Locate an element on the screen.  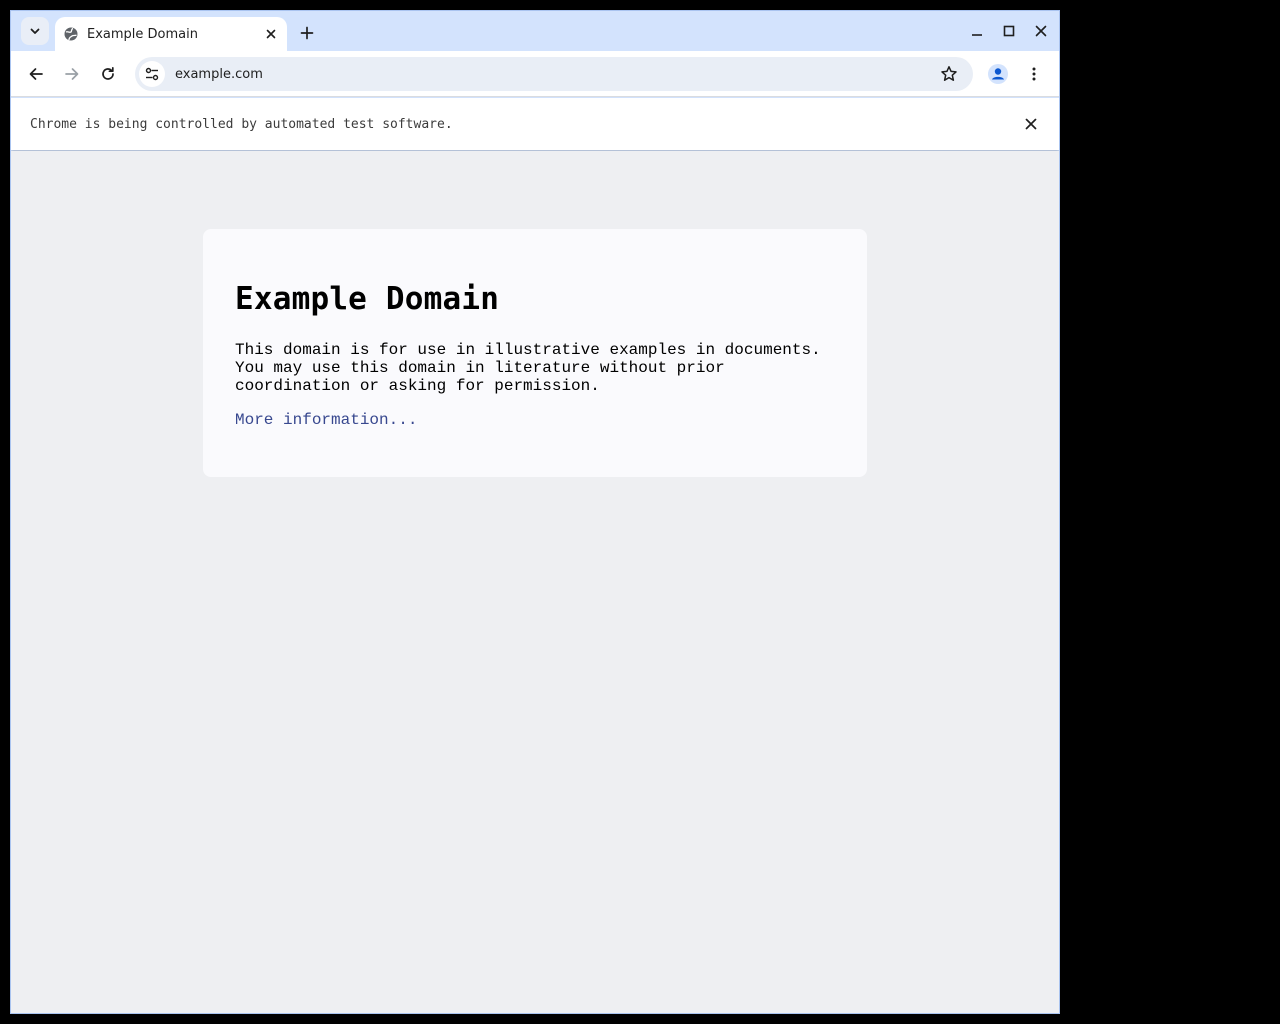
menu-button is located at coordinates (1034, 74).